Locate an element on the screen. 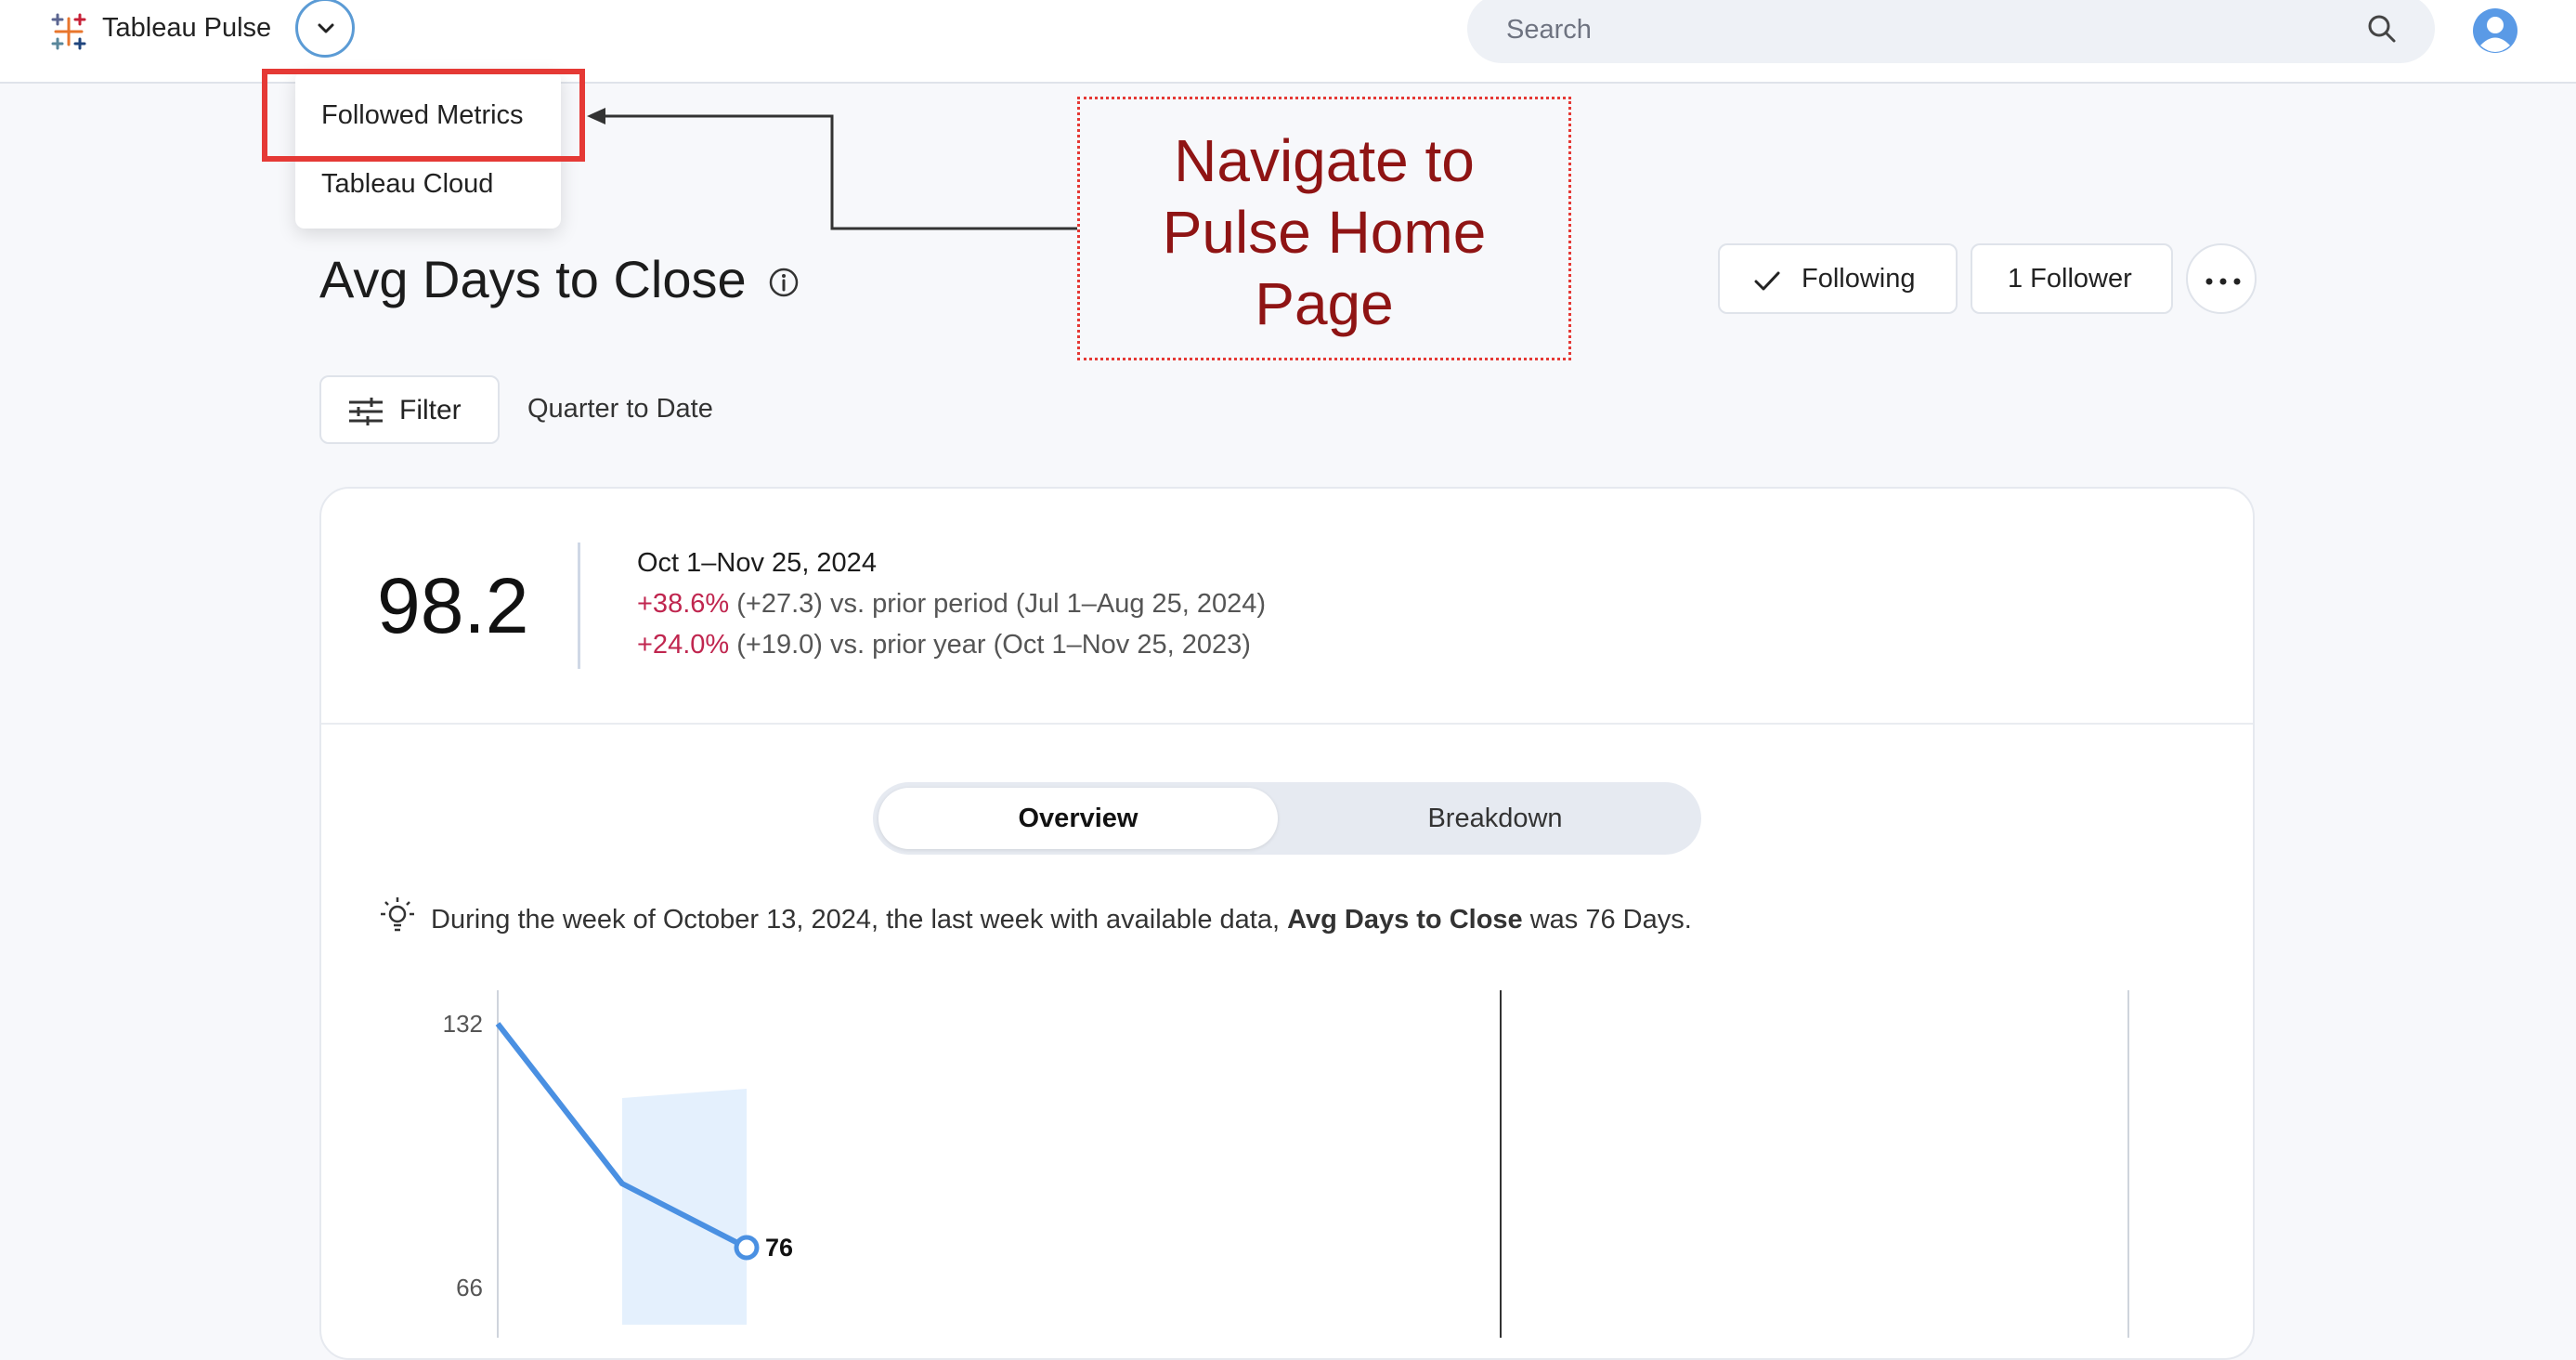 The image size is (2576, 1360). y-tick-label: 132 is located at coordinates (463, 1024).